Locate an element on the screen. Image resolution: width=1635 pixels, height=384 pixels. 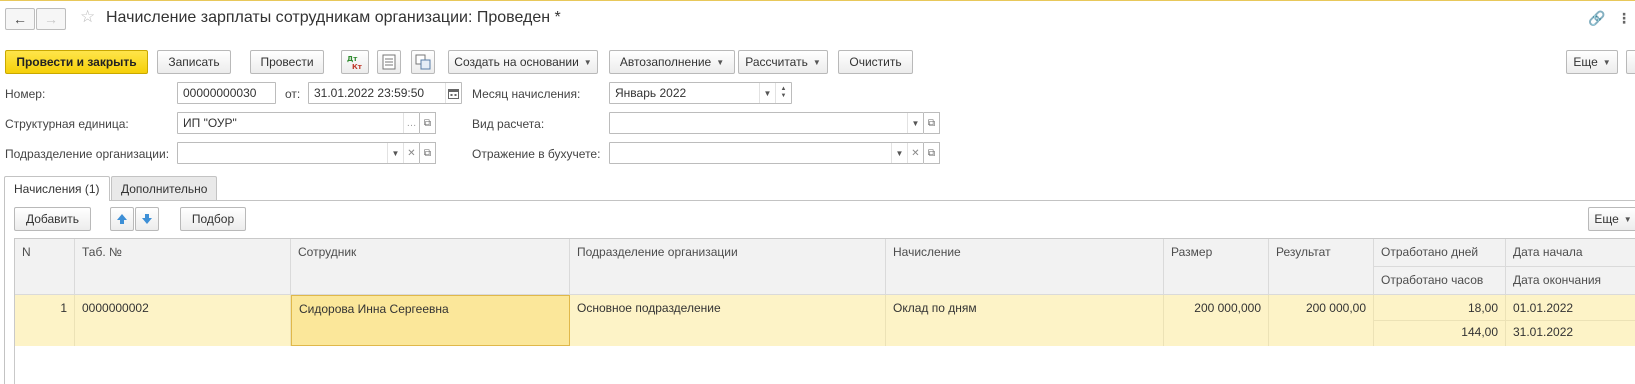
column-header-employee: Сотрудник is located at coordinates (430, 267).